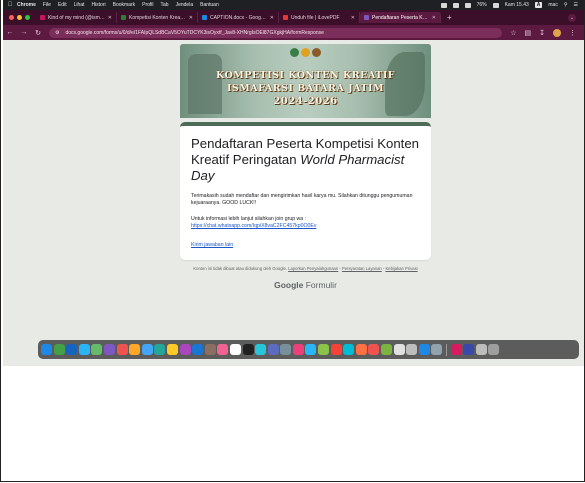 The width and height of the screenshot is (585, 483). What do you see at coordinates (289, 284) in the screenshot?
I see `google-wordmark: Google` at bounding box center [289, 284].